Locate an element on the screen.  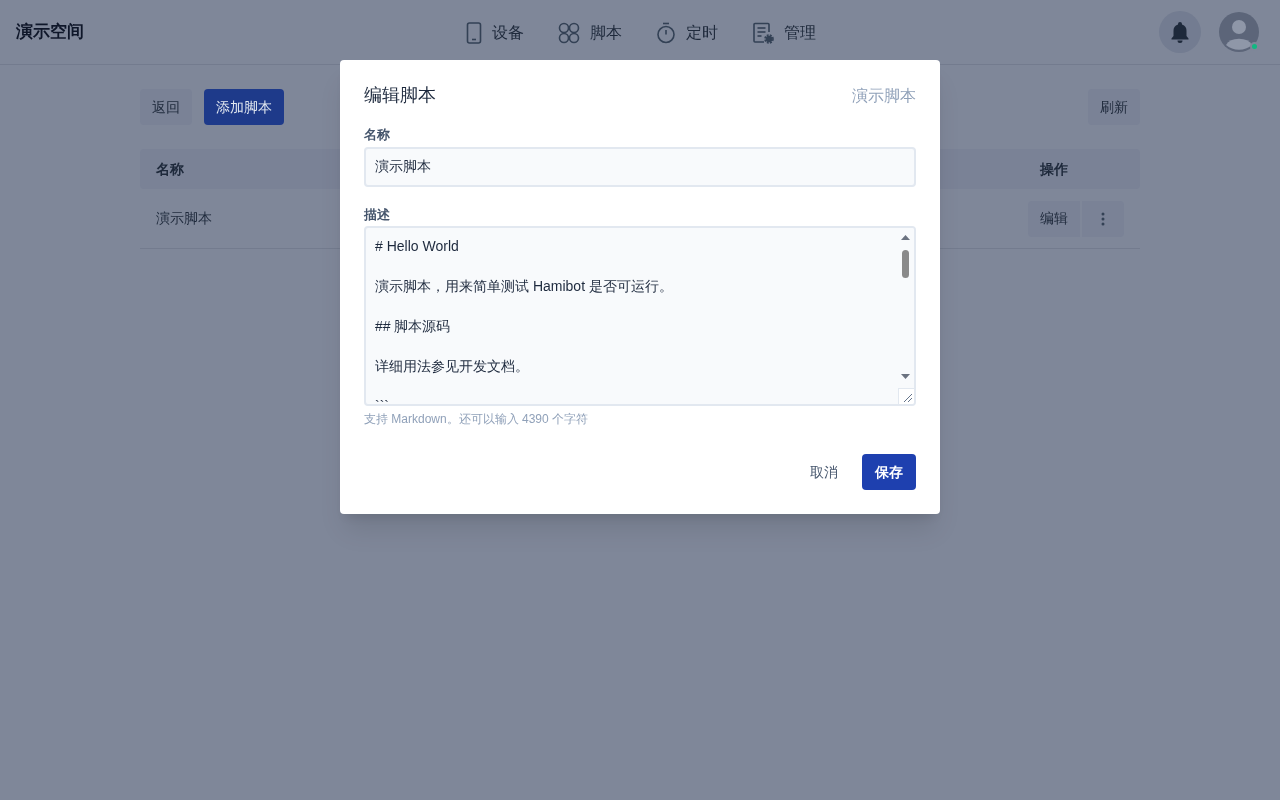
nav-link: 管理 is located at coordinates (784, 32).